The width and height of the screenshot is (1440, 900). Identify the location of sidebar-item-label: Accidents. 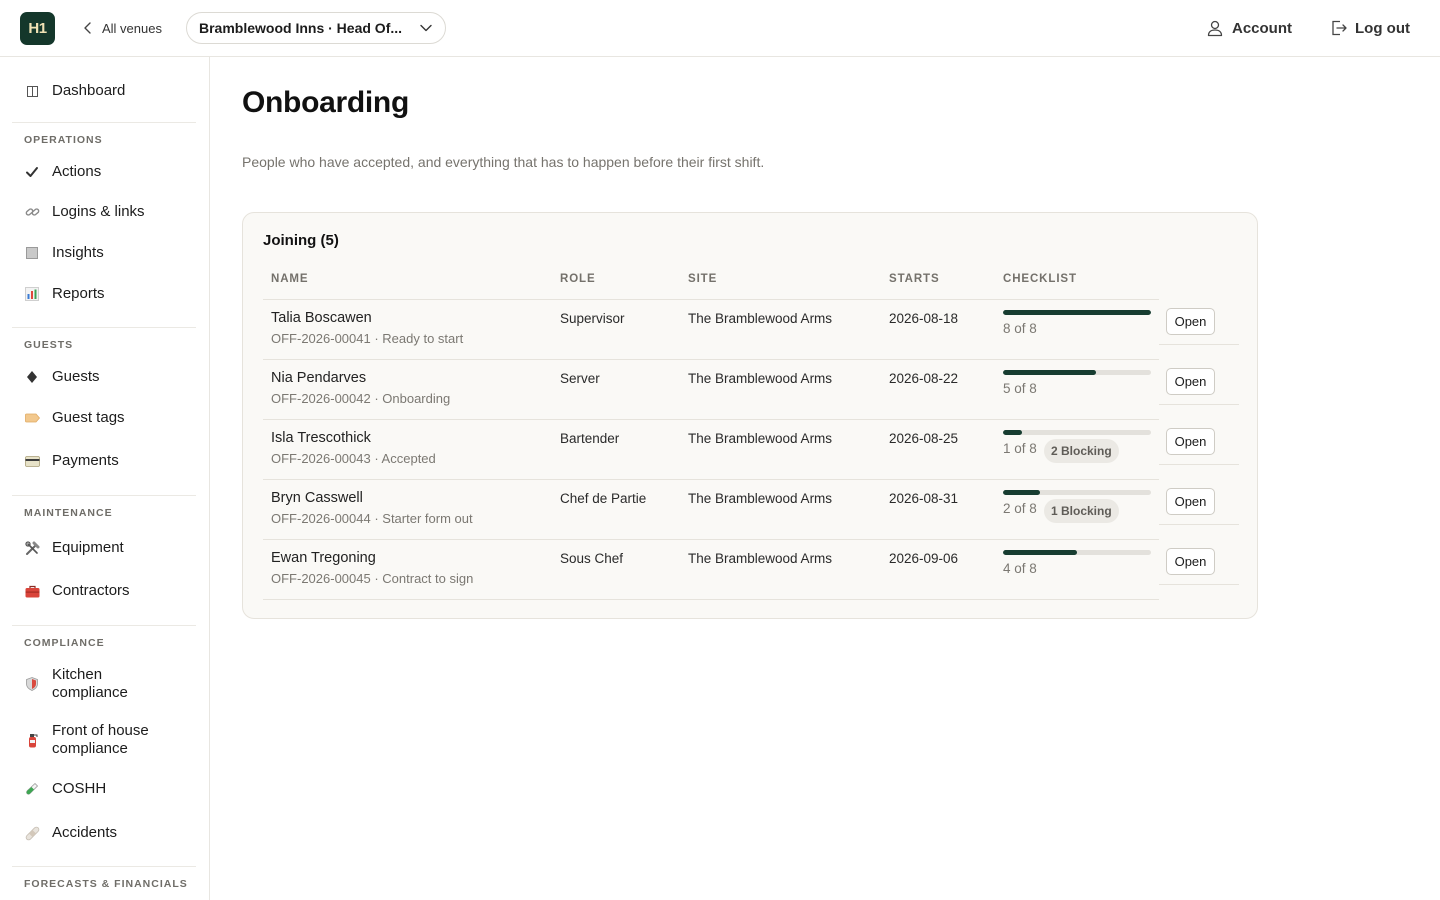
(85, 832).